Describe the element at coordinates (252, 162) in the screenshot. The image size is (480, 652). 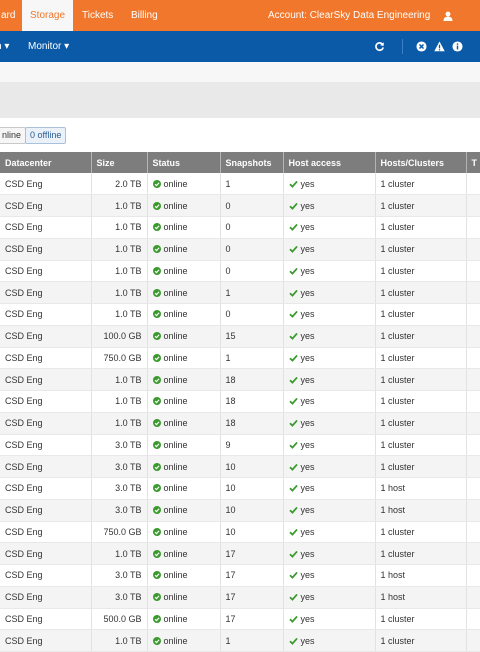
I see `column-header-snapshots: Snapshots` at that location.